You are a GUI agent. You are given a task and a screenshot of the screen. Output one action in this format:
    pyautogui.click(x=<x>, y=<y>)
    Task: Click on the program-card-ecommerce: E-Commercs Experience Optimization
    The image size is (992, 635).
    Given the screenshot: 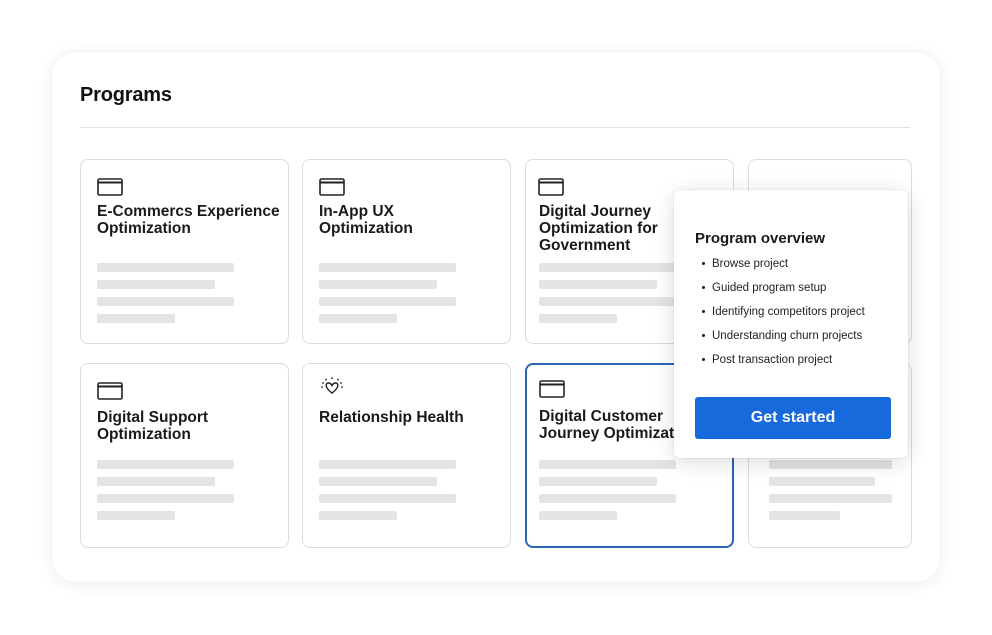 What is the action you would take?
    pyautogui.click(x=184, y=251)
    